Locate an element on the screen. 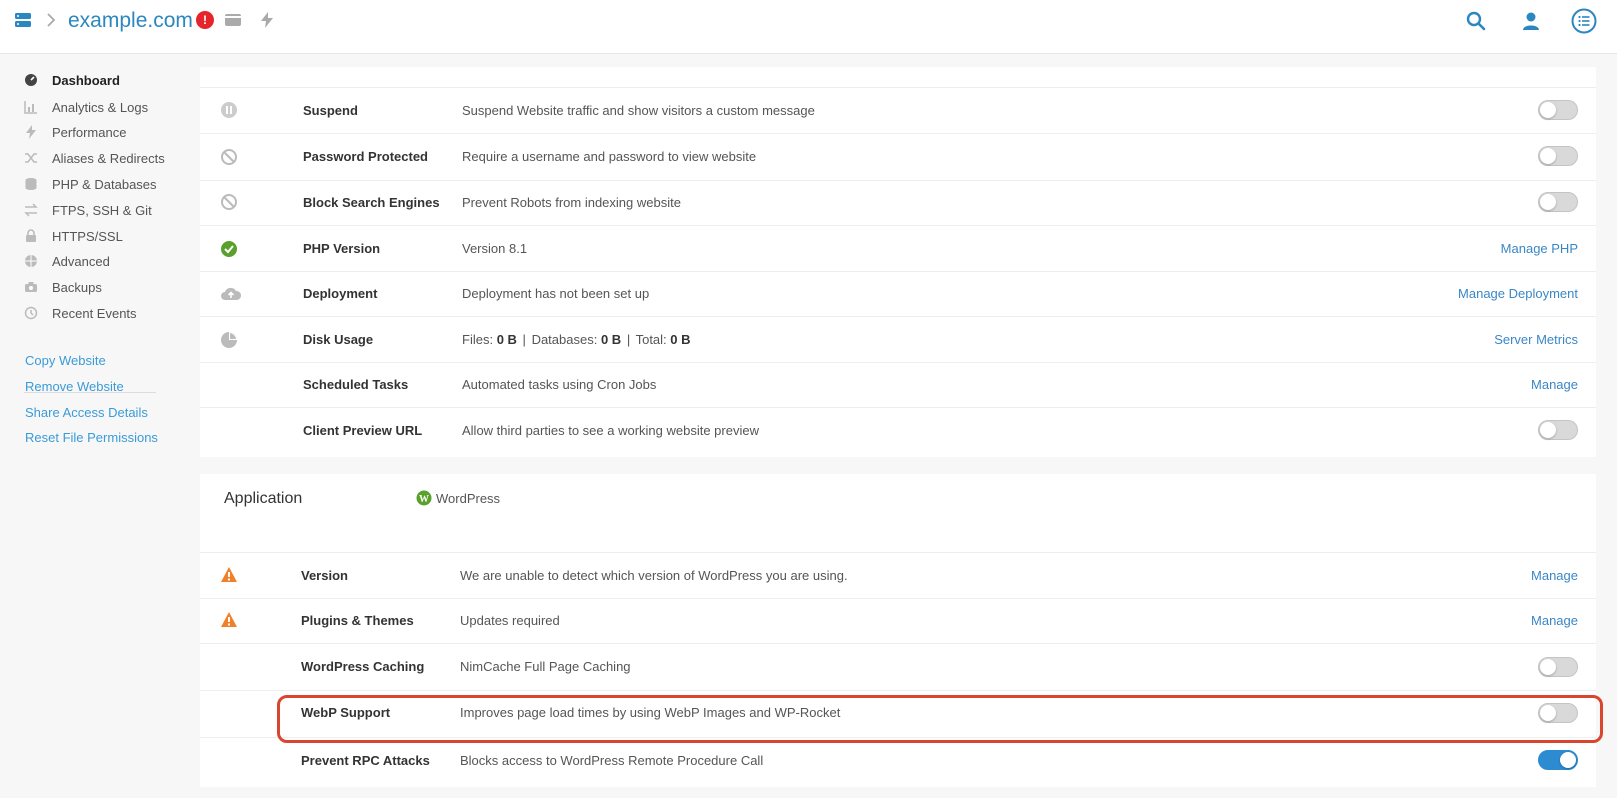  row-name: WebP Support is located at coordinates (346, 712).